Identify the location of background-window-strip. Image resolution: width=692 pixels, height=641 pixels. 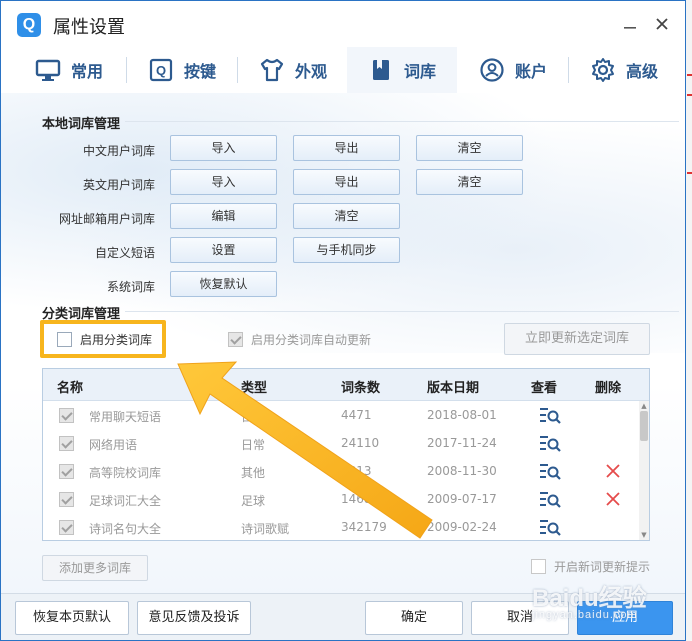
(689, 320).